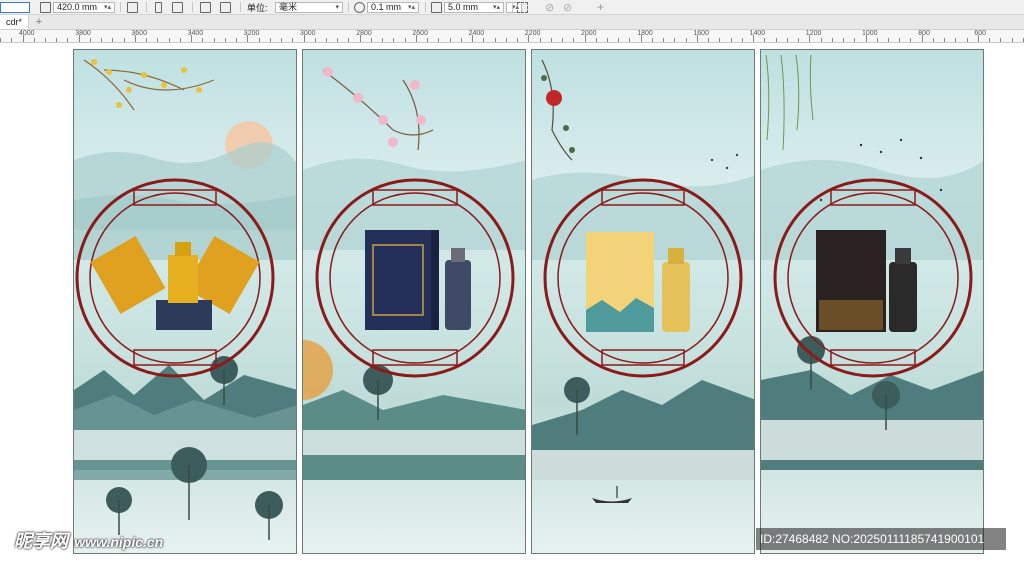  I want to click on ruler-label: 4000, so click(27, 33).